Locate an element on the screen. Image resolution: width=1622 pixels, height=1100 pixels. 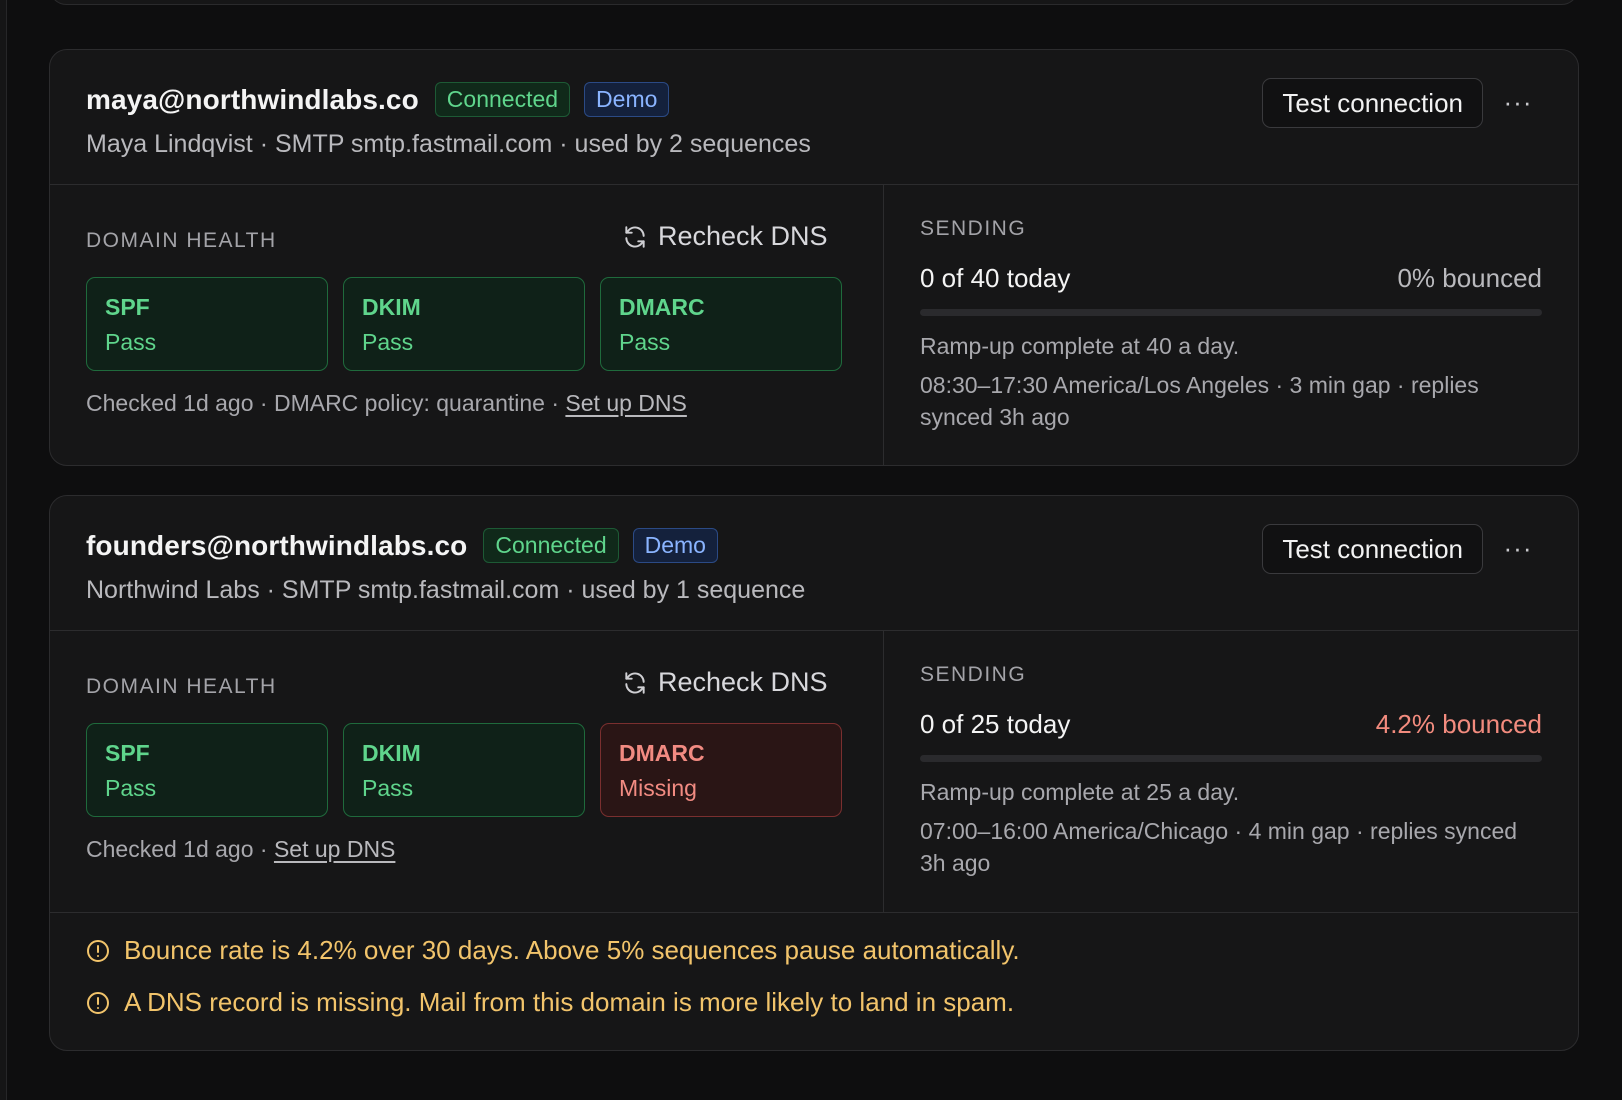
dns-records: SPF Pass DKIM Pass DMARC Missing is located at coordinates (471, 770).